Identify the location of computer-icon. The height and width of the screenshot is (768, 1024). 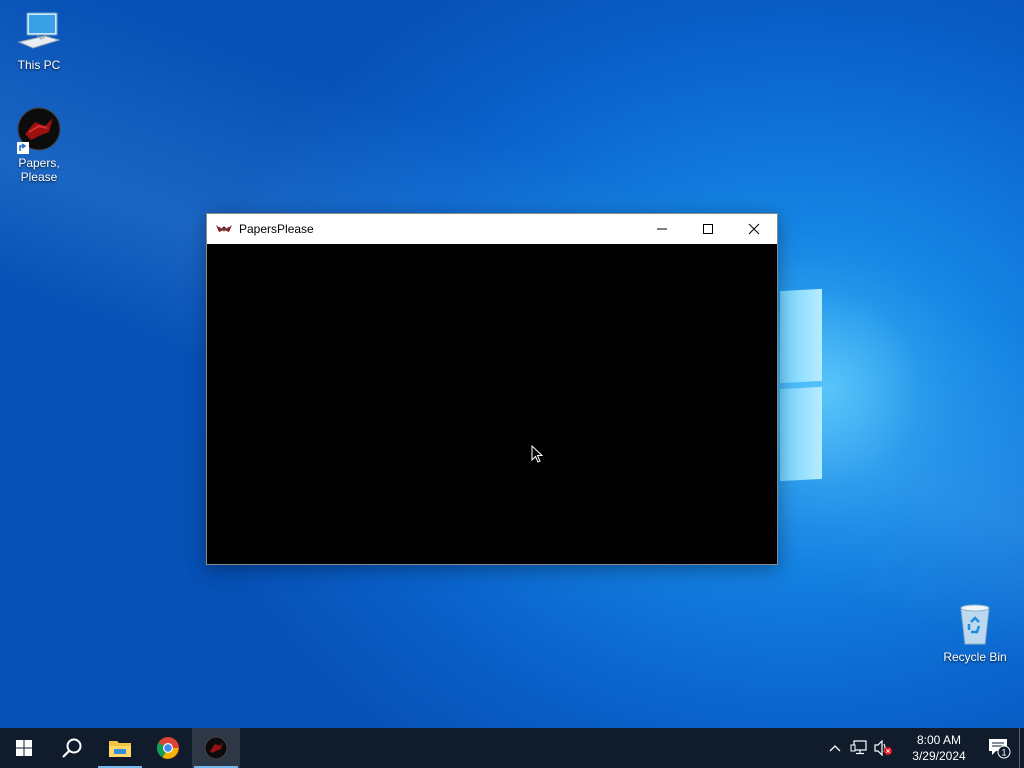
(39, 30).